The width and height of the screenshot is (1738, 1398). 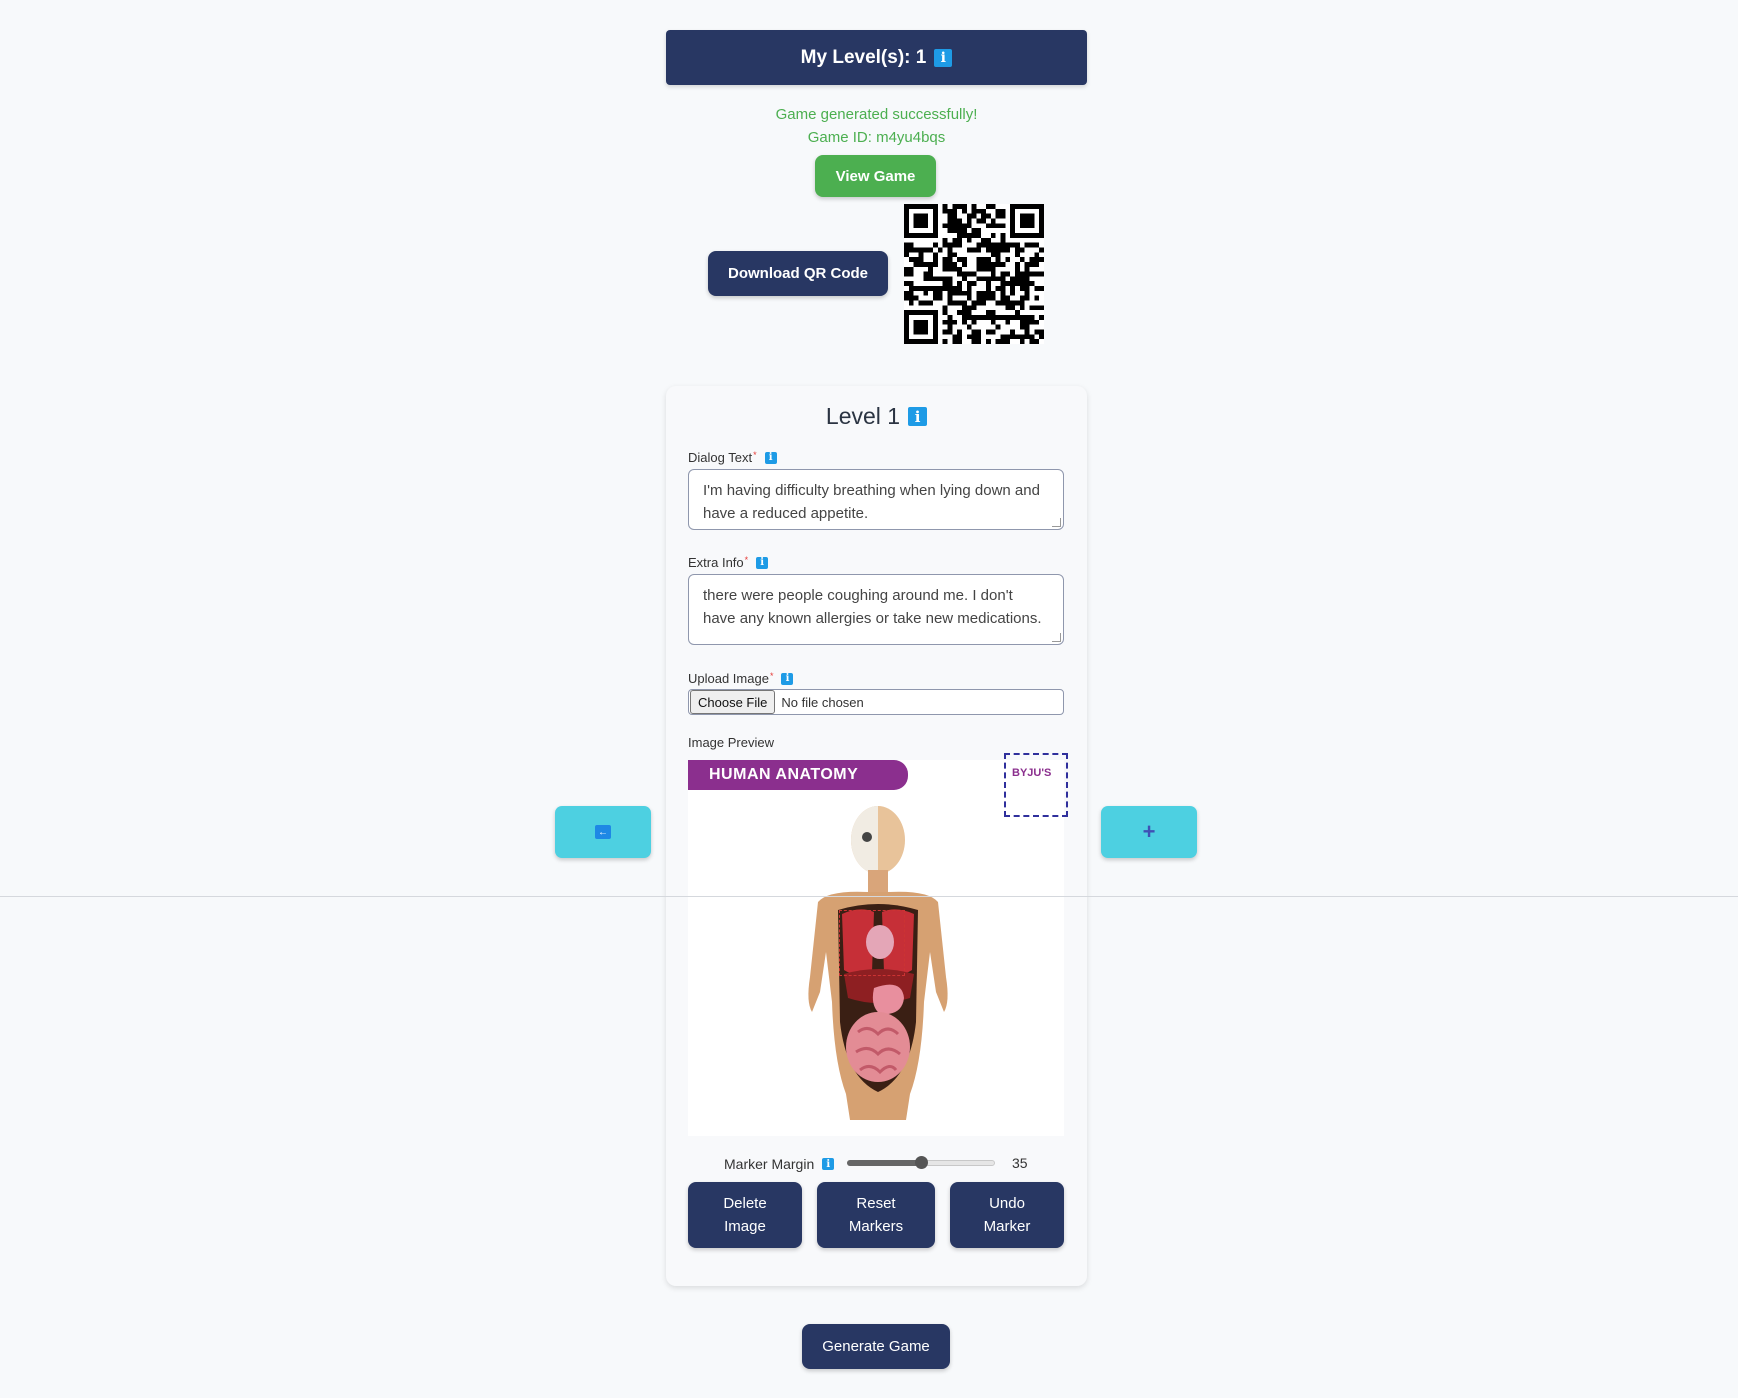 I want to click on add-level-button: +, so click(x=1149, y=832).